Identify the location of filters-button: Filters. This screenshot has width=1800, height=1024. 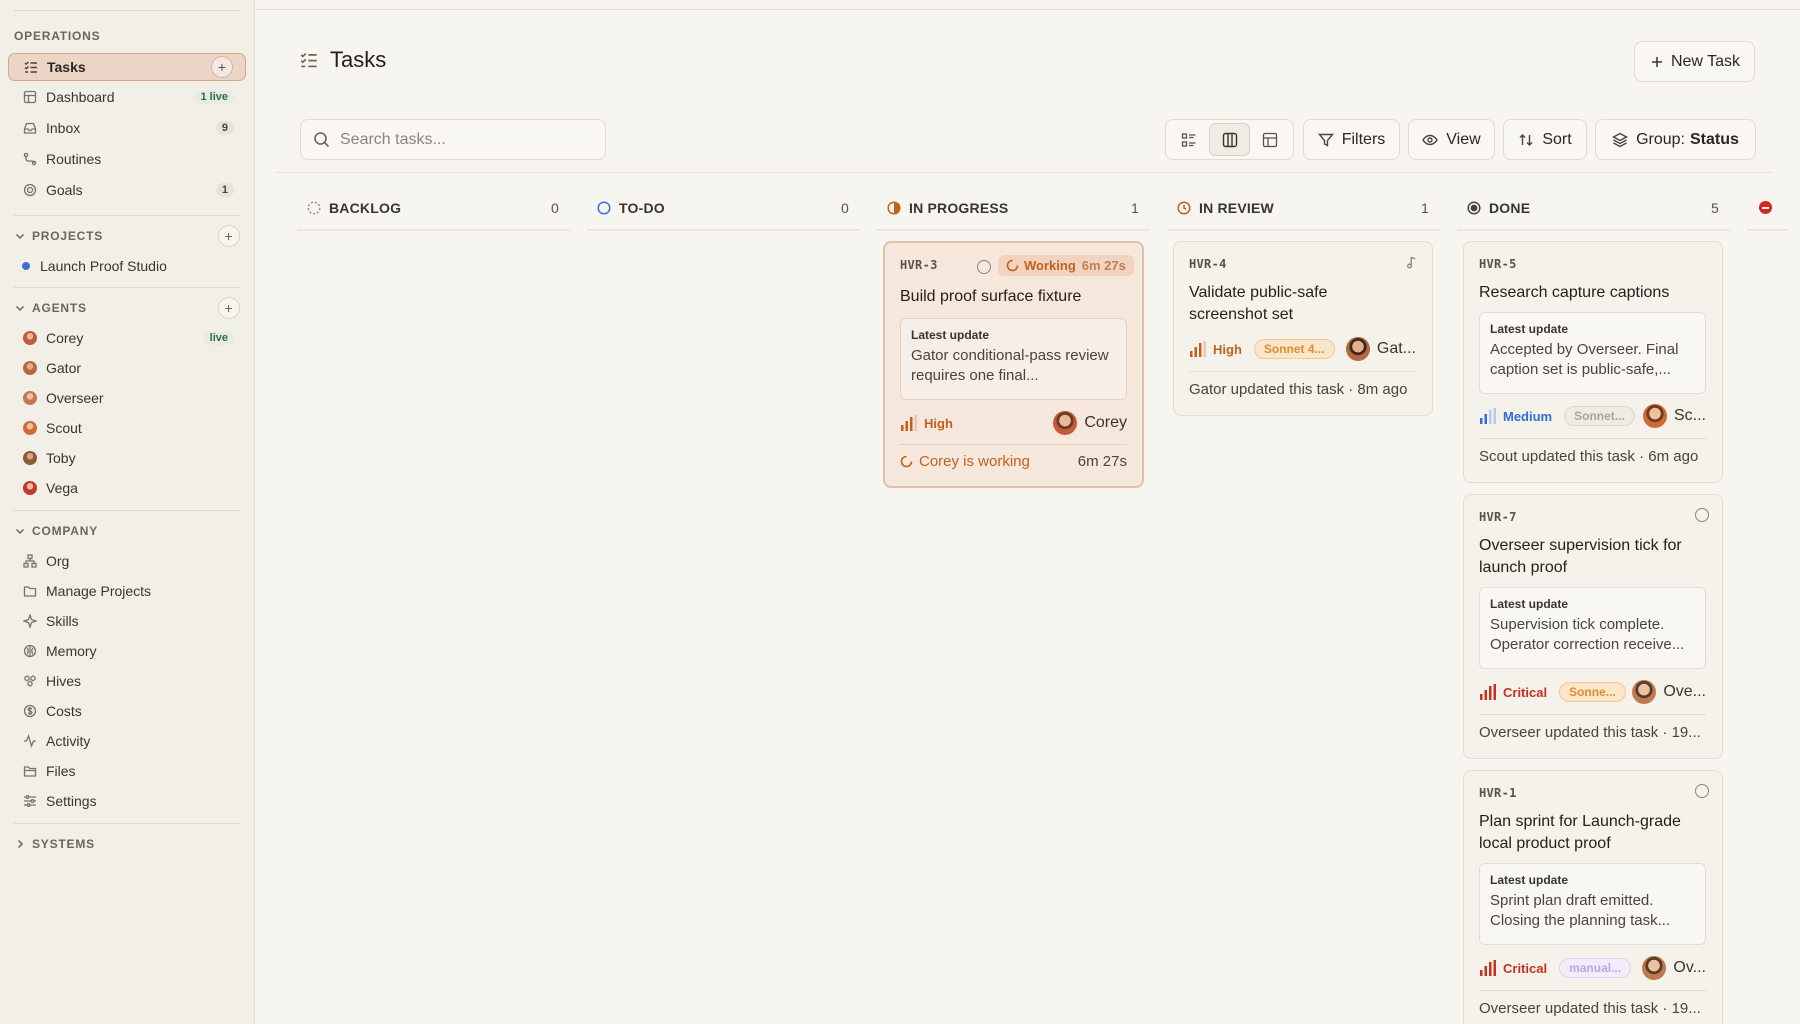
(1351, 139).